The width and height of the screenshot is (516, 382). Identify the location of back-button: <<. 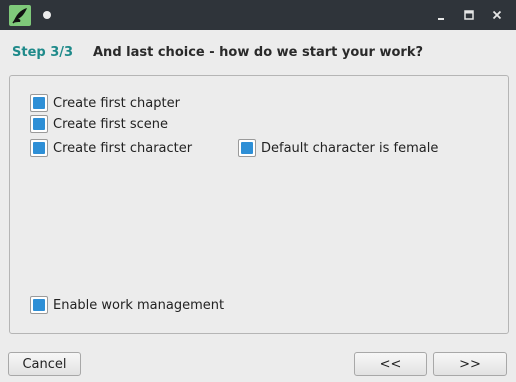
(390, 364).